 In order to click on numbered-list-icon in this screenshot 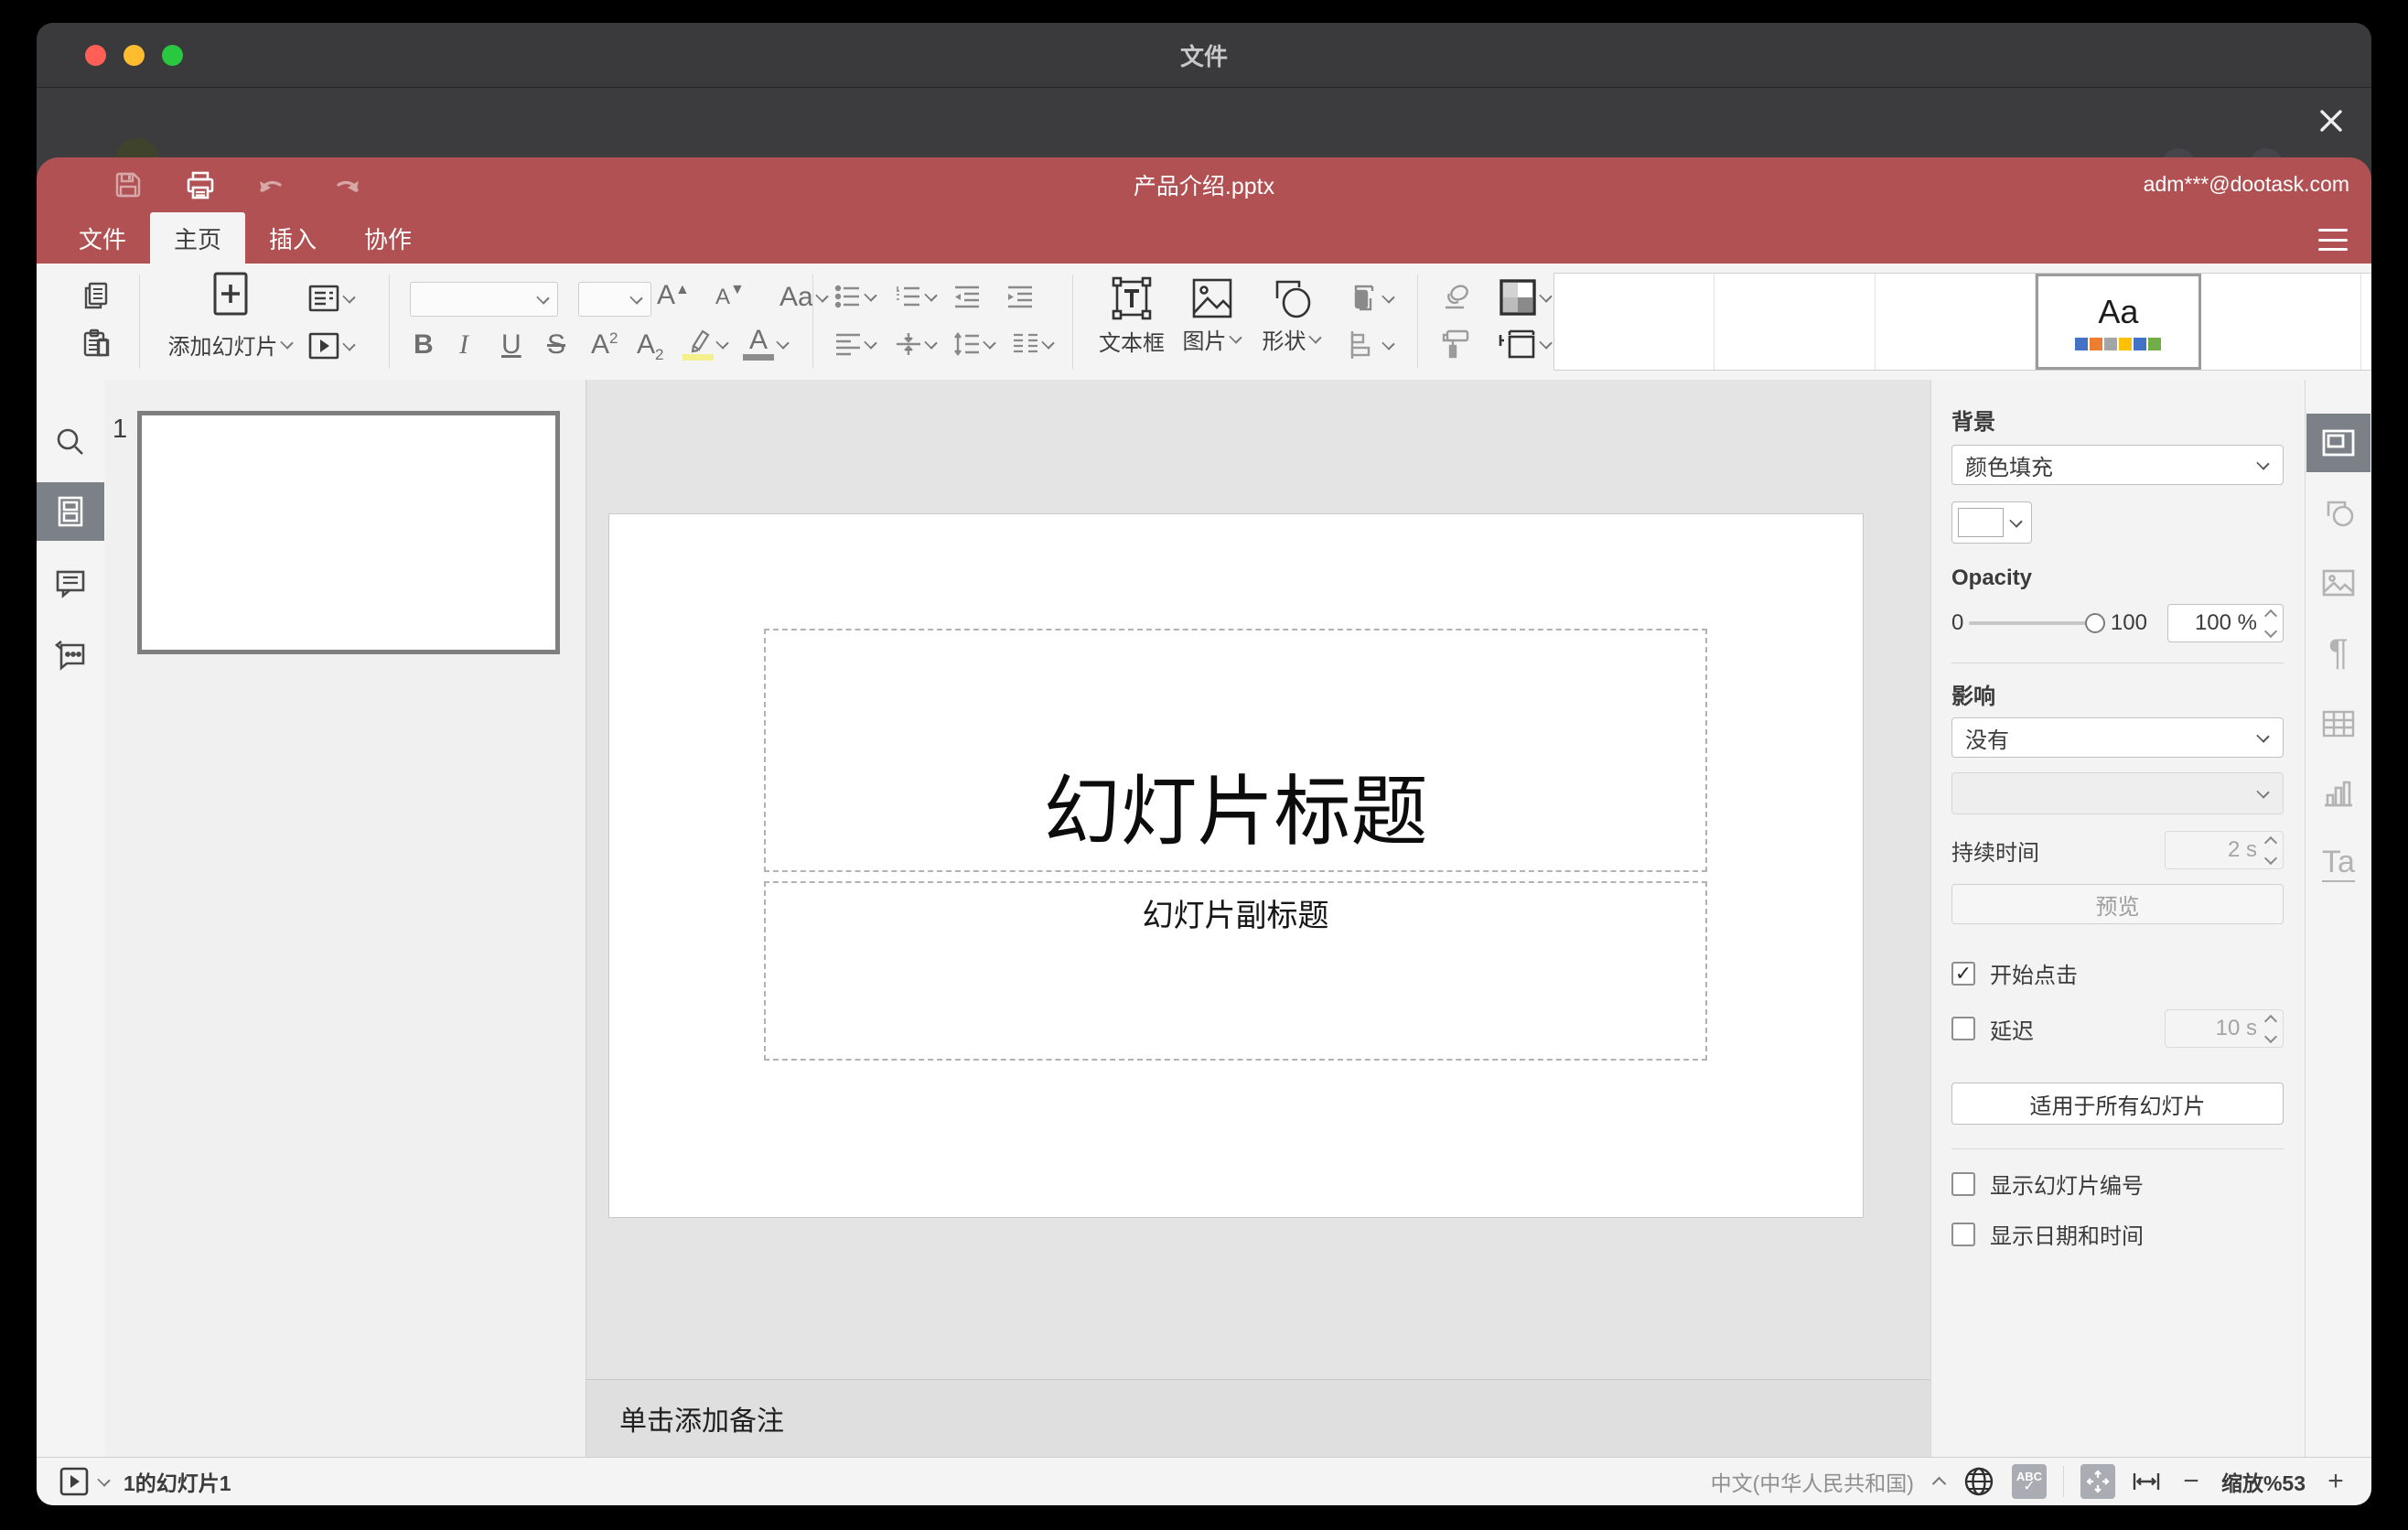, I will do `click(916, 296)`.